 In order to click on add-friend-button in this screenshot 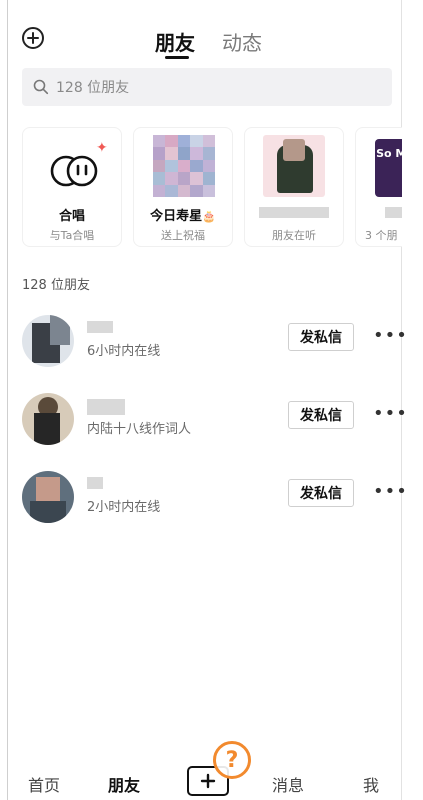, I will do `click(33, 38)`.